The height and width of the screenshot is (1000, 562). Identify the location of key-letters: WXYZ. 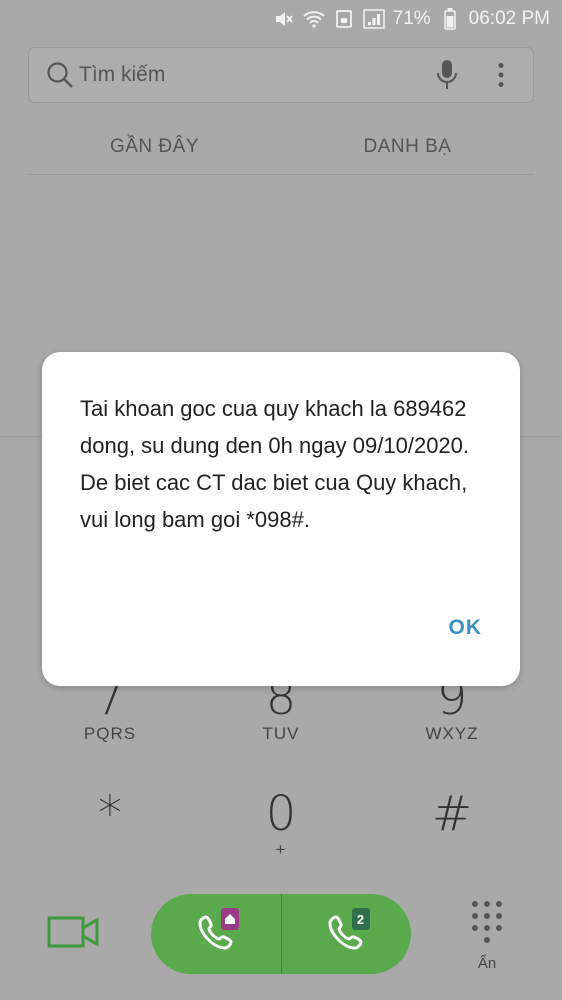
(452, 733).